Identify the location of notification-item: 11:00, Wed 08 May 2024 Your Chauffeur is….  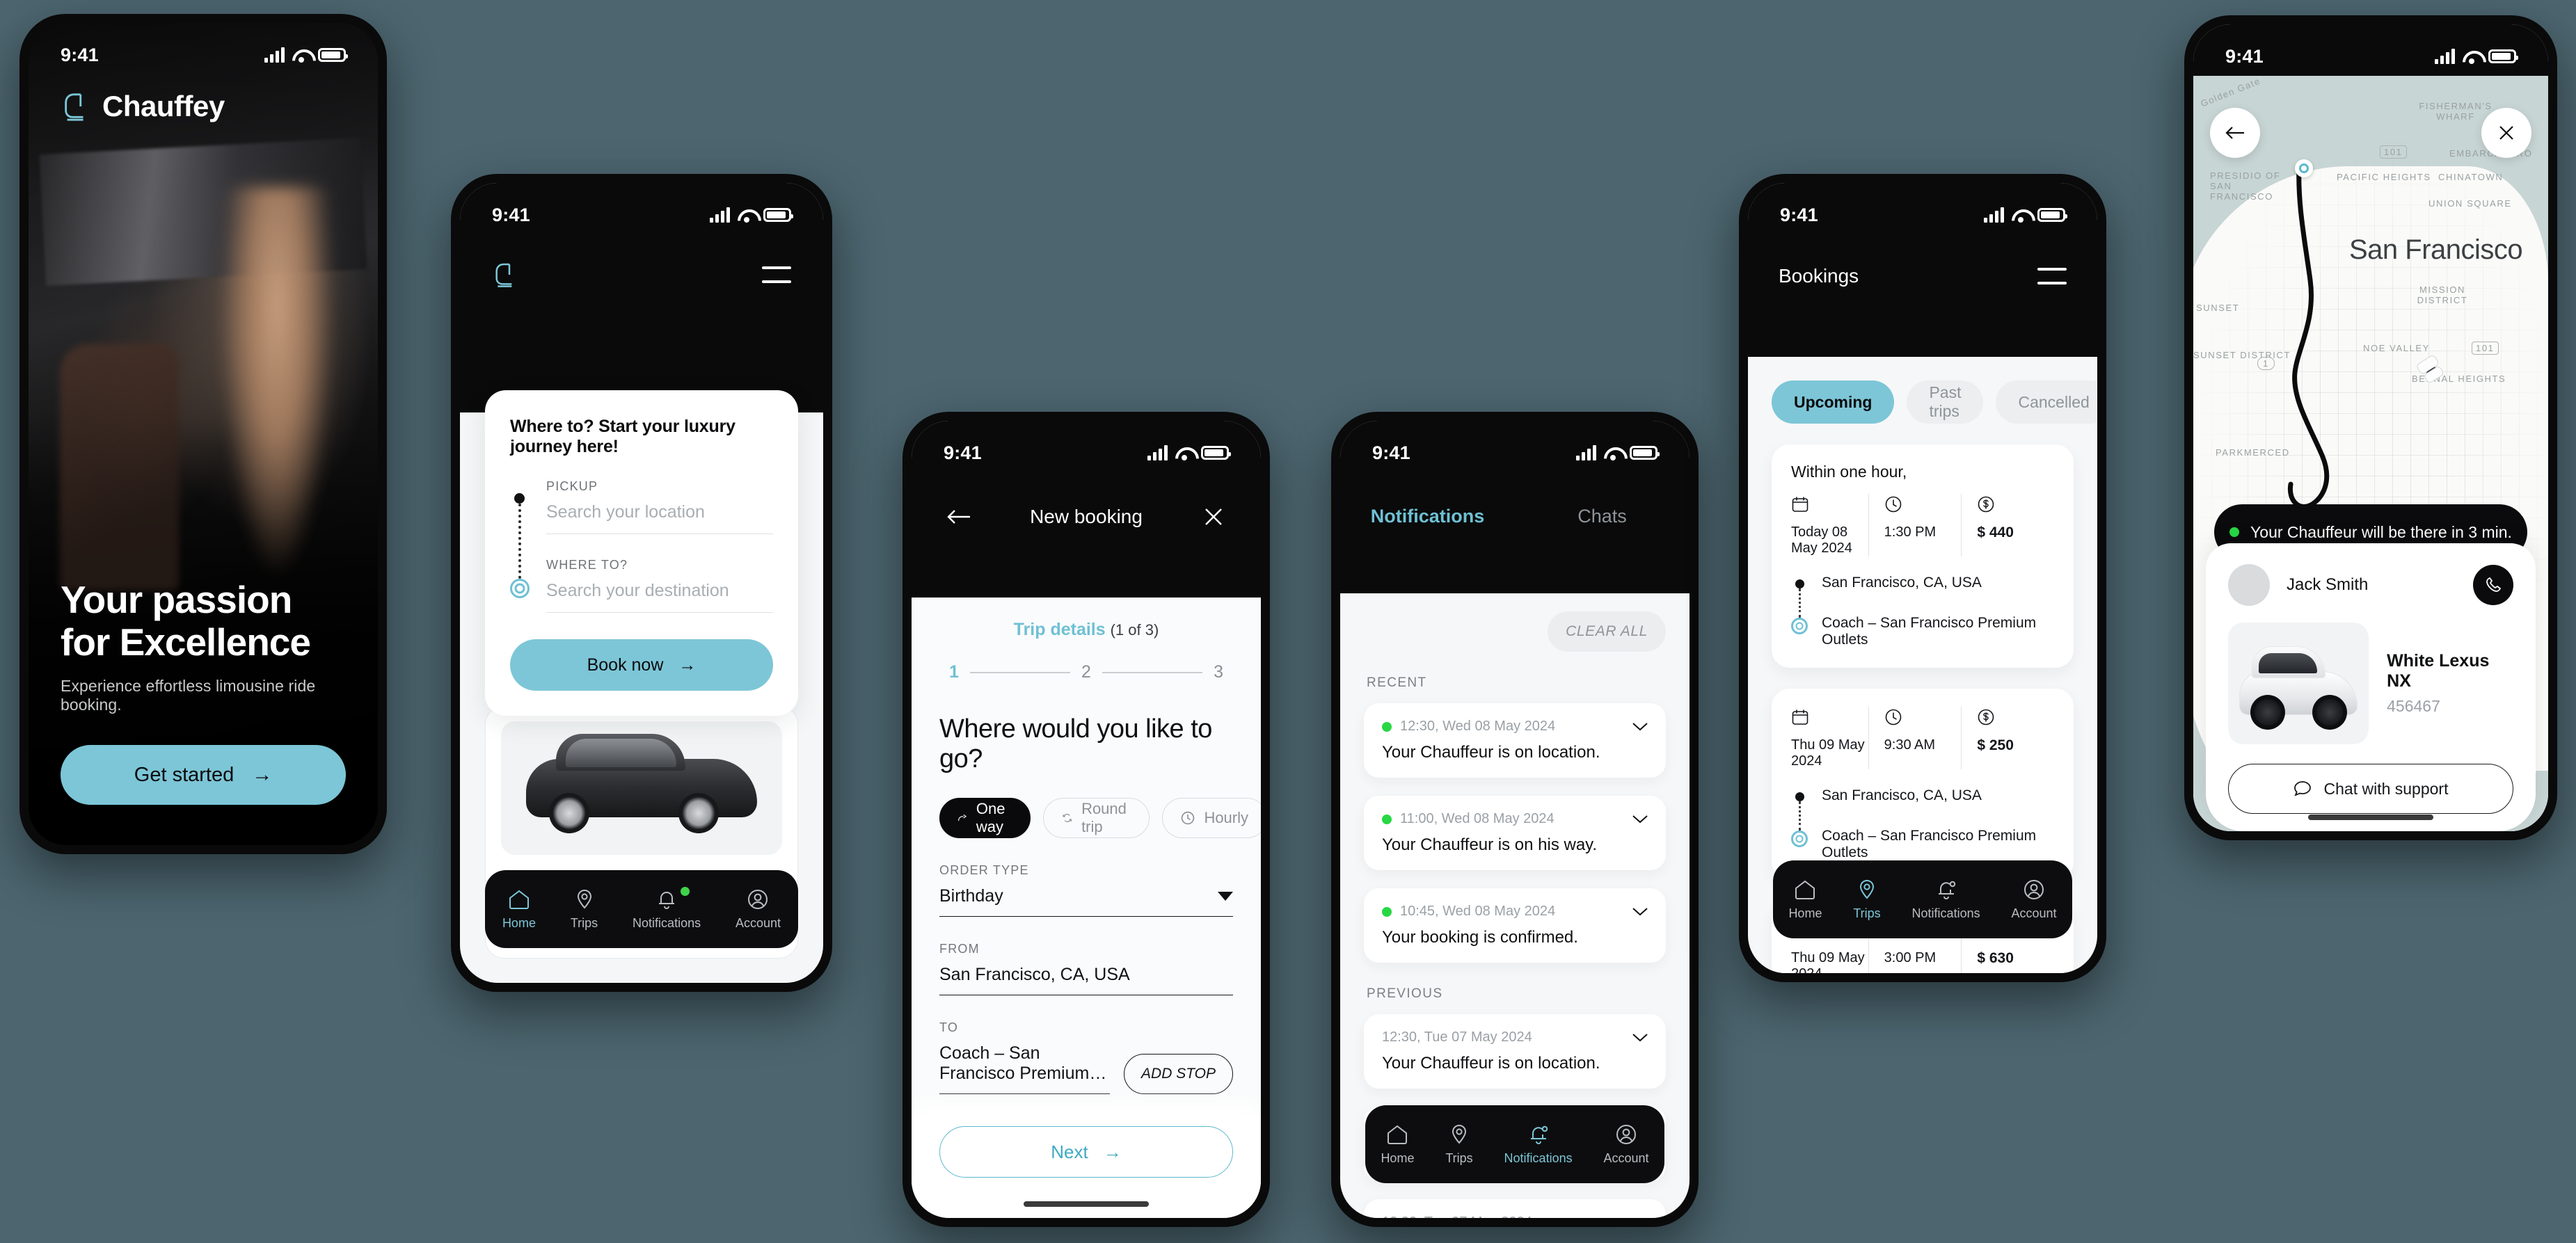
(1515, 833).